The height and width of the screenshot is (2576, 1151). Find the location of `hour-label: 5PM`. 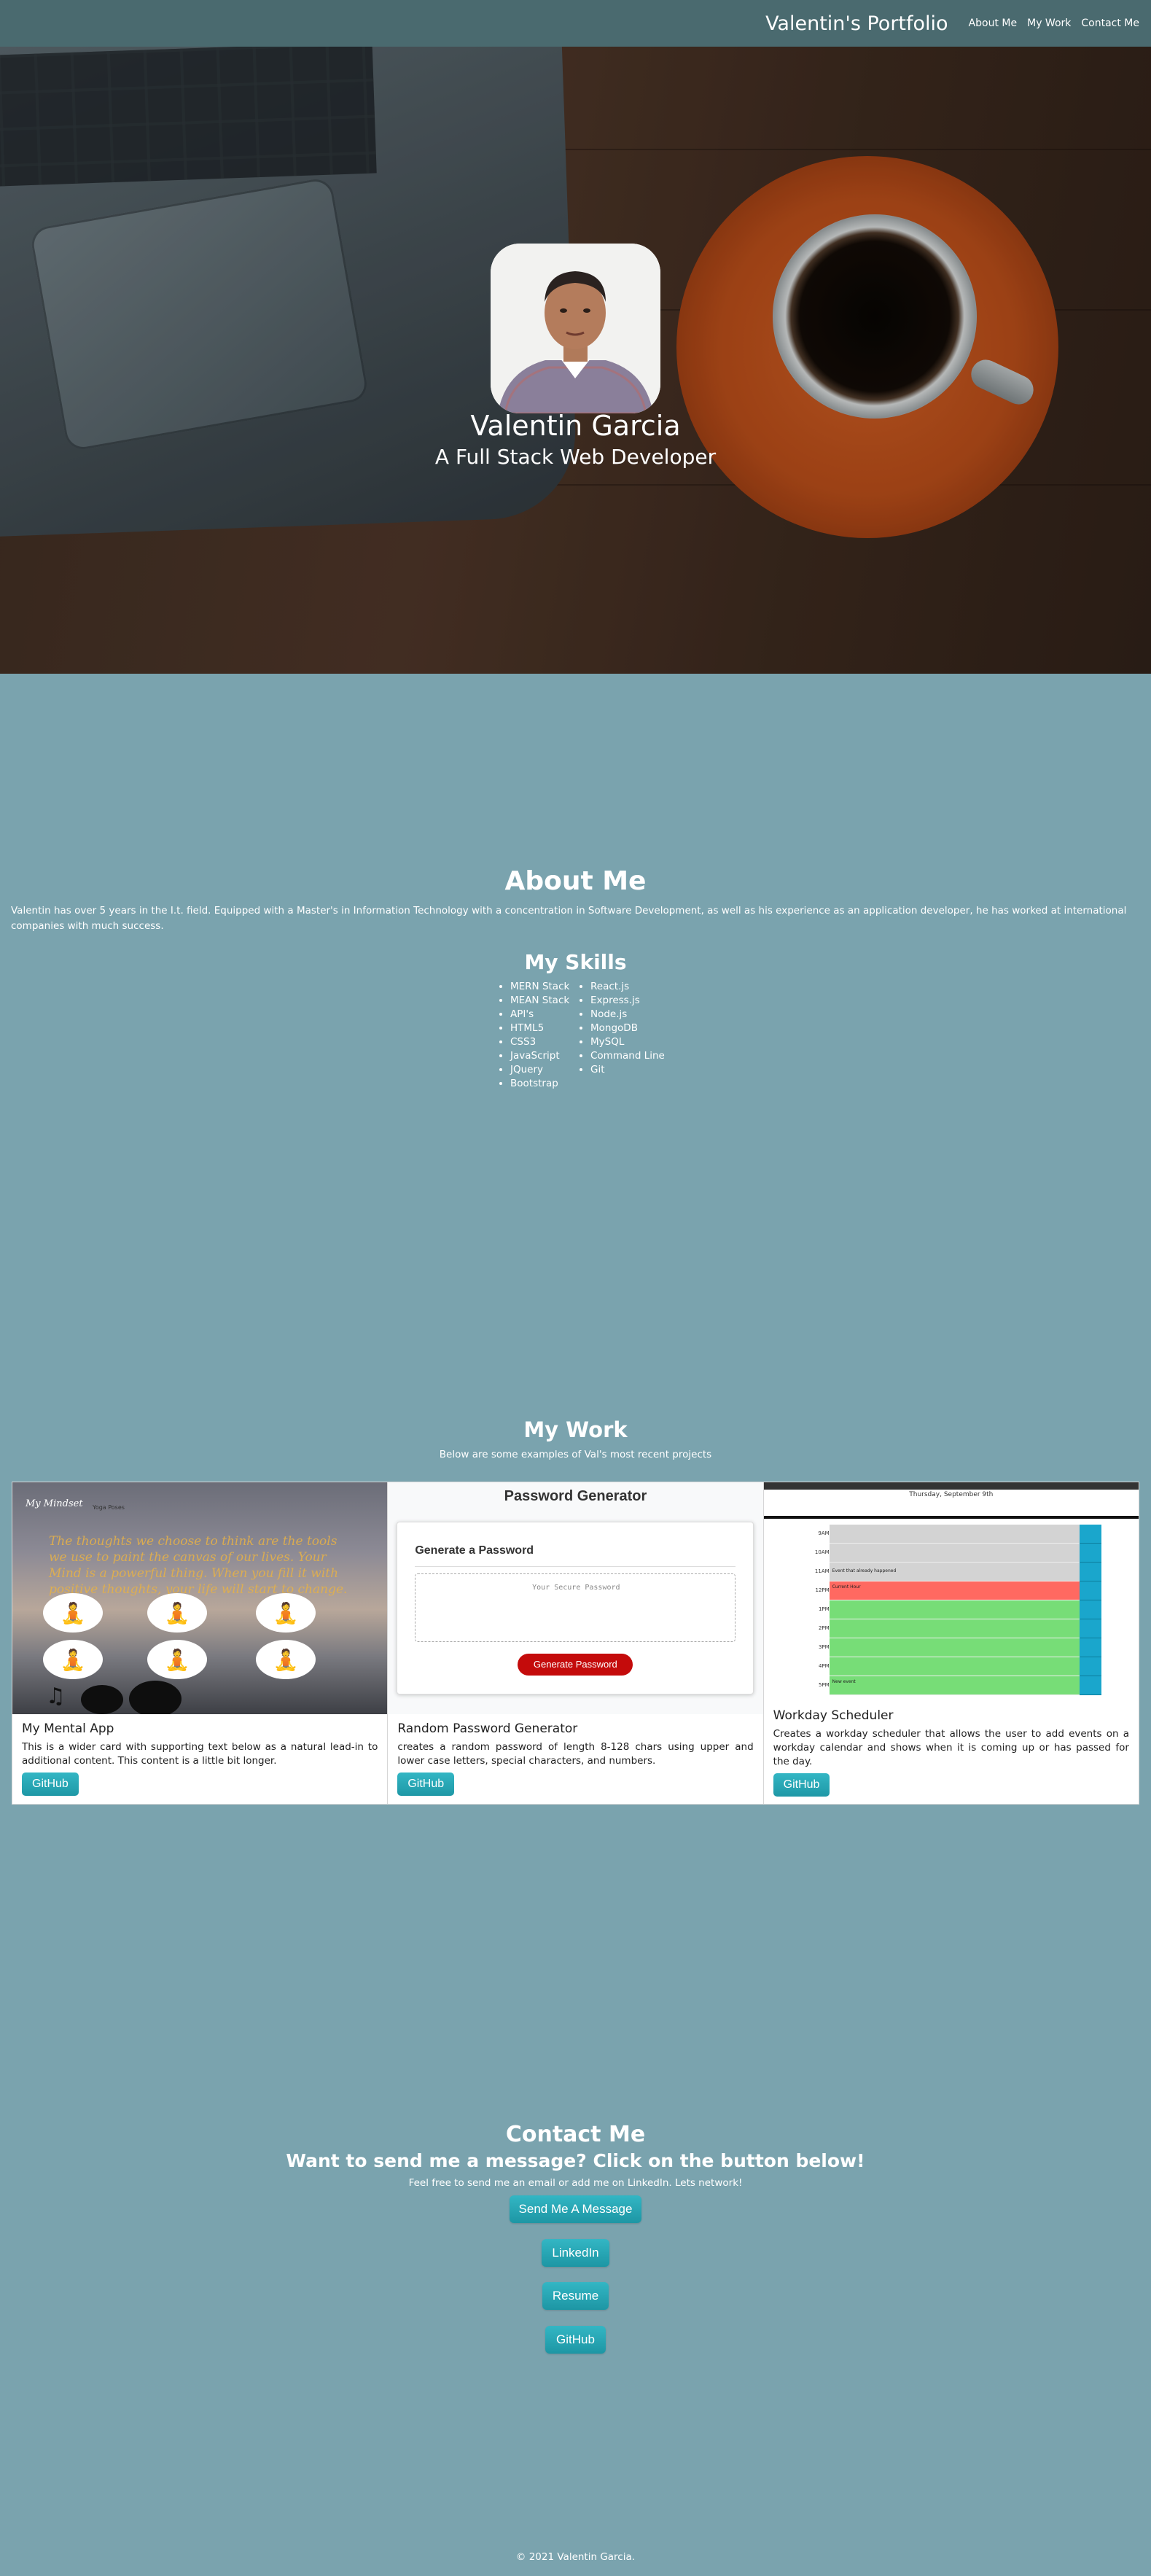

hour-label: 5PM is located at coordinates (824, 1685).